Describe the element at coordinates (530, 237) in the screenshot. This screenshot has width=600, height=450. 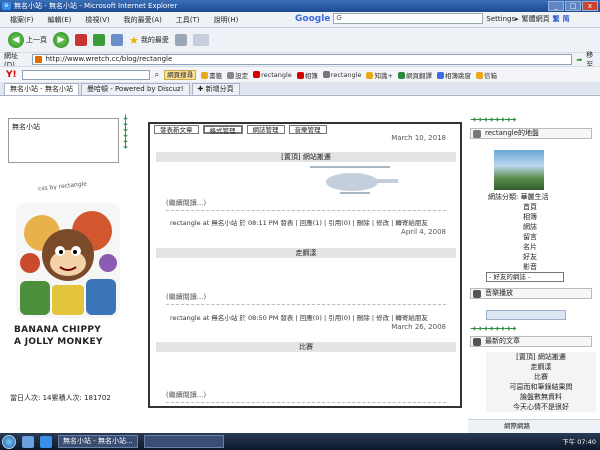
I see `profile-link-guestbook: 留言` at that location.